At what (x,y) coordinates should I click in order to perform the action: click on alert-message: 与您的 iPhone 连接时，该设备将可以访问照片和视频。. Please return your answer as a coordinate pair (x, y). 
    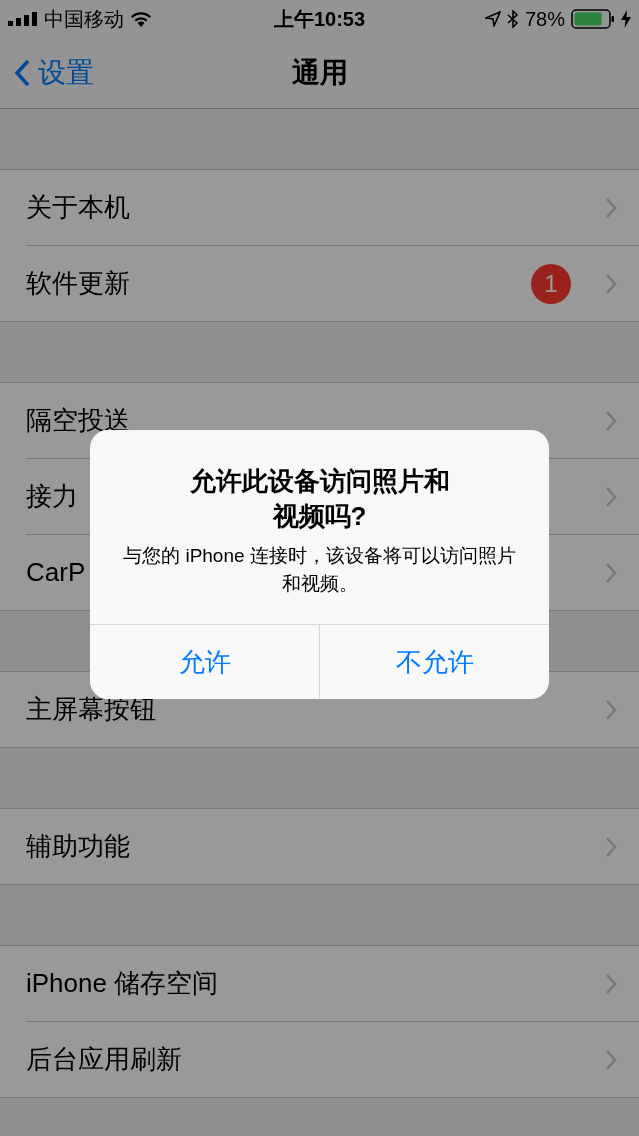
    Looking at the image, I should click on (319, 570).